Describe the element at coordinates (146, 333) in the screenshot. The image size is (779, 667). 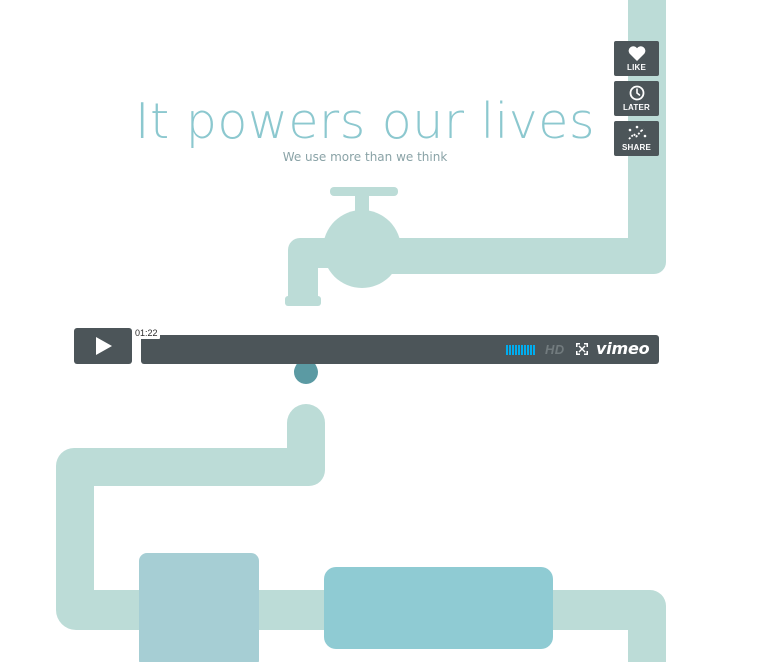
I see `timecode-tooltip: 01:22` at that location.